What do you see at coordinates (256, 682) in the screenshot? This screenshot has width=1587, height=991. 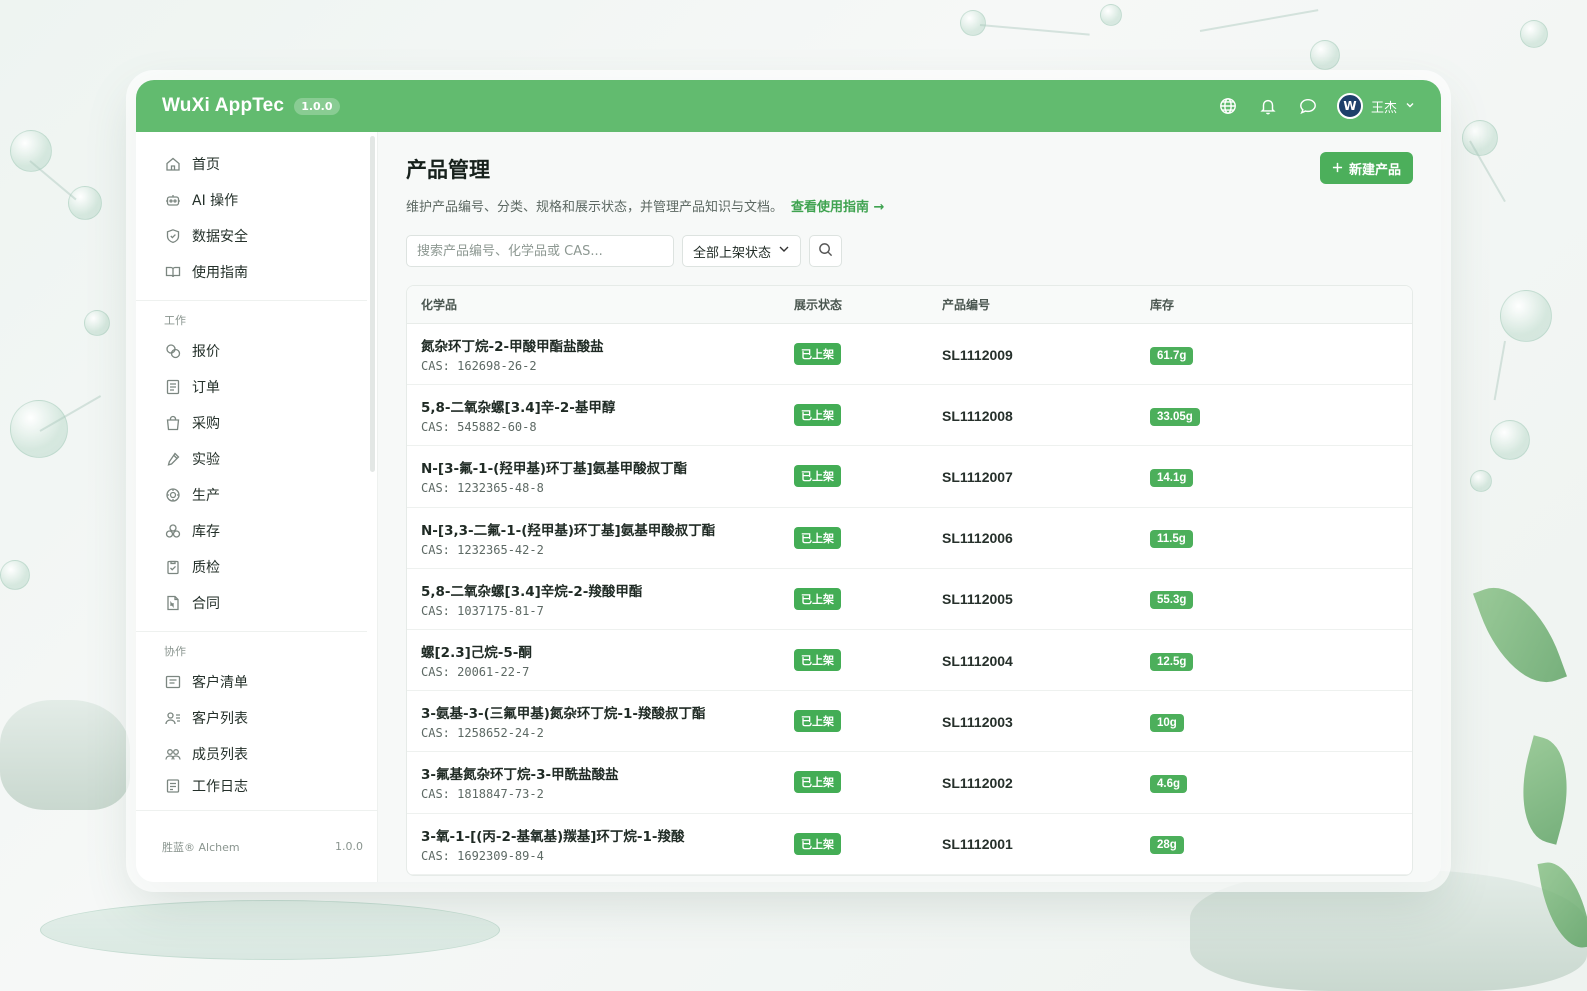 I see `sidebar-item-client-list: 客户清单` at bounding box center [256, 682].